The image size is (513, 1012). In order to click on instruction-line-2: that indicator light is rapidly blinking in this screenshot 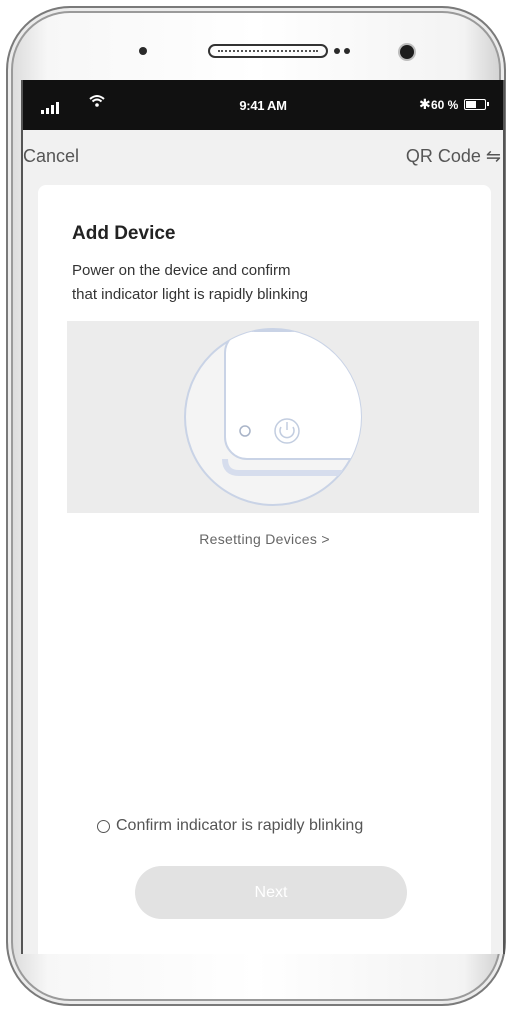, I will do `click(190, 294)`.